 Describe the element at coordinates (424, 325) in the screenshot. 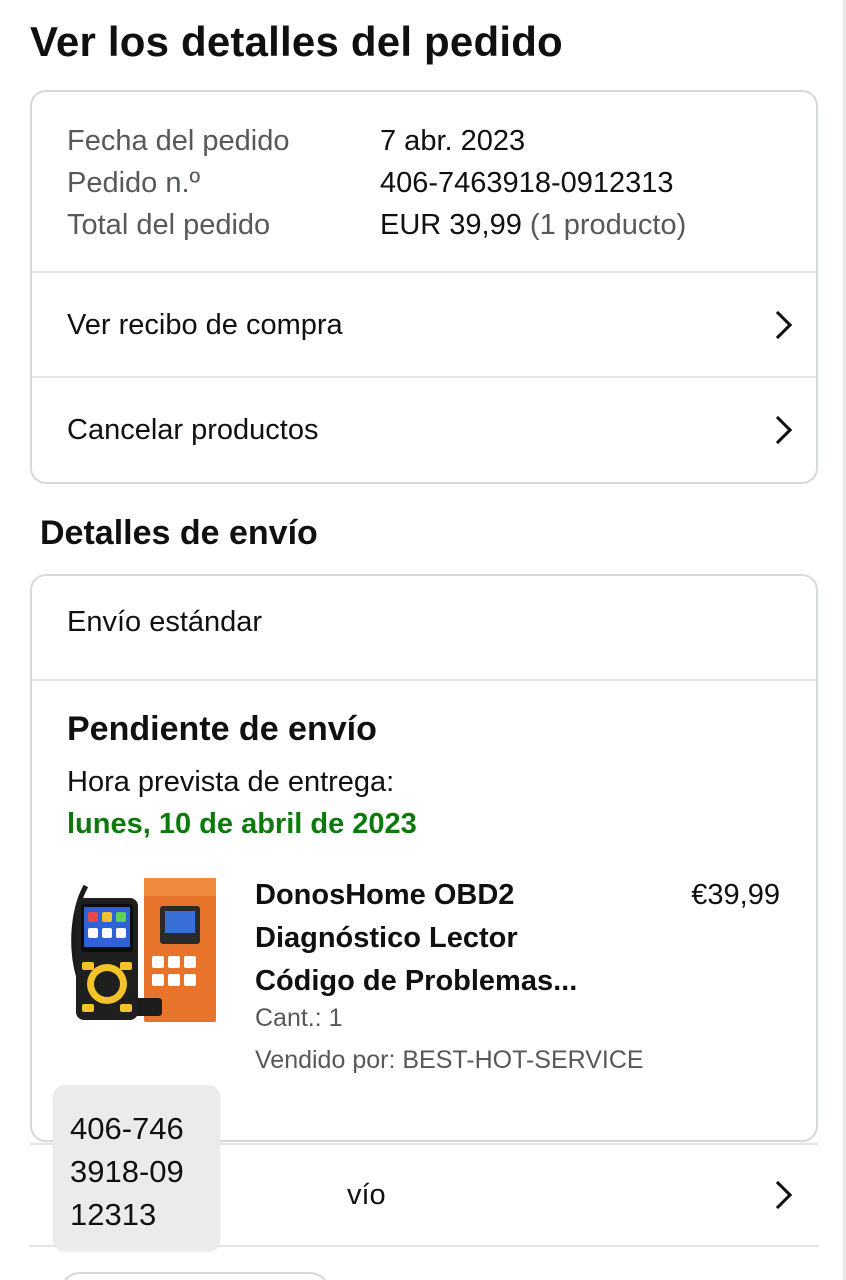

I see `view-receipt-button: Ver recibo de compra` at that location.